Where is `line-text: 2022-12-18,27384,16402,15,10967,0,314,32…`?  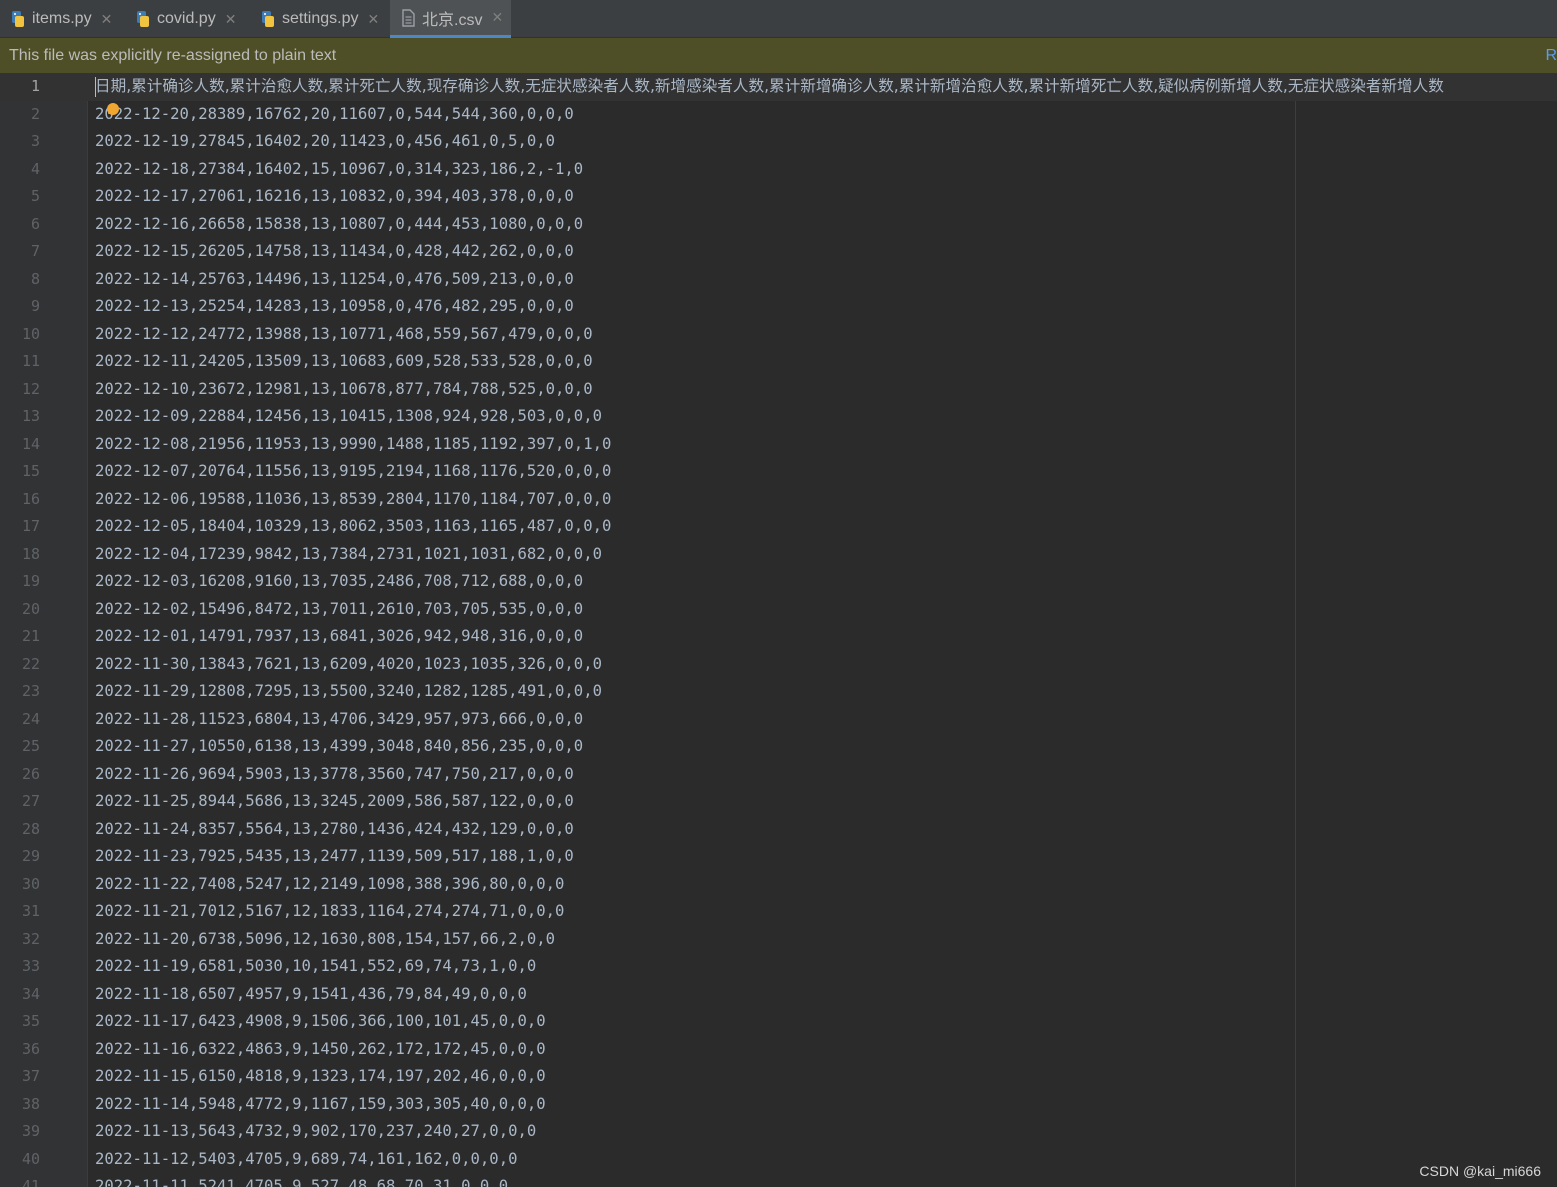 line-text: 2022-12-18,27384,16402,15,10967,0,314,32… is located at coordinates (339, 170).